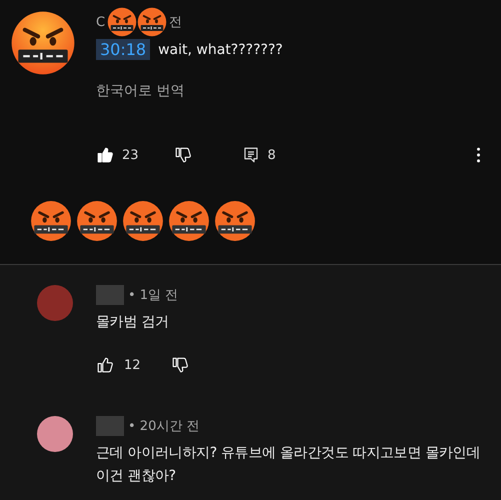 The height and width of the screenshot is (500, 501). Describe the element at coordinates (101, 22) in the screenshot. I see `author-name: C` at that location.